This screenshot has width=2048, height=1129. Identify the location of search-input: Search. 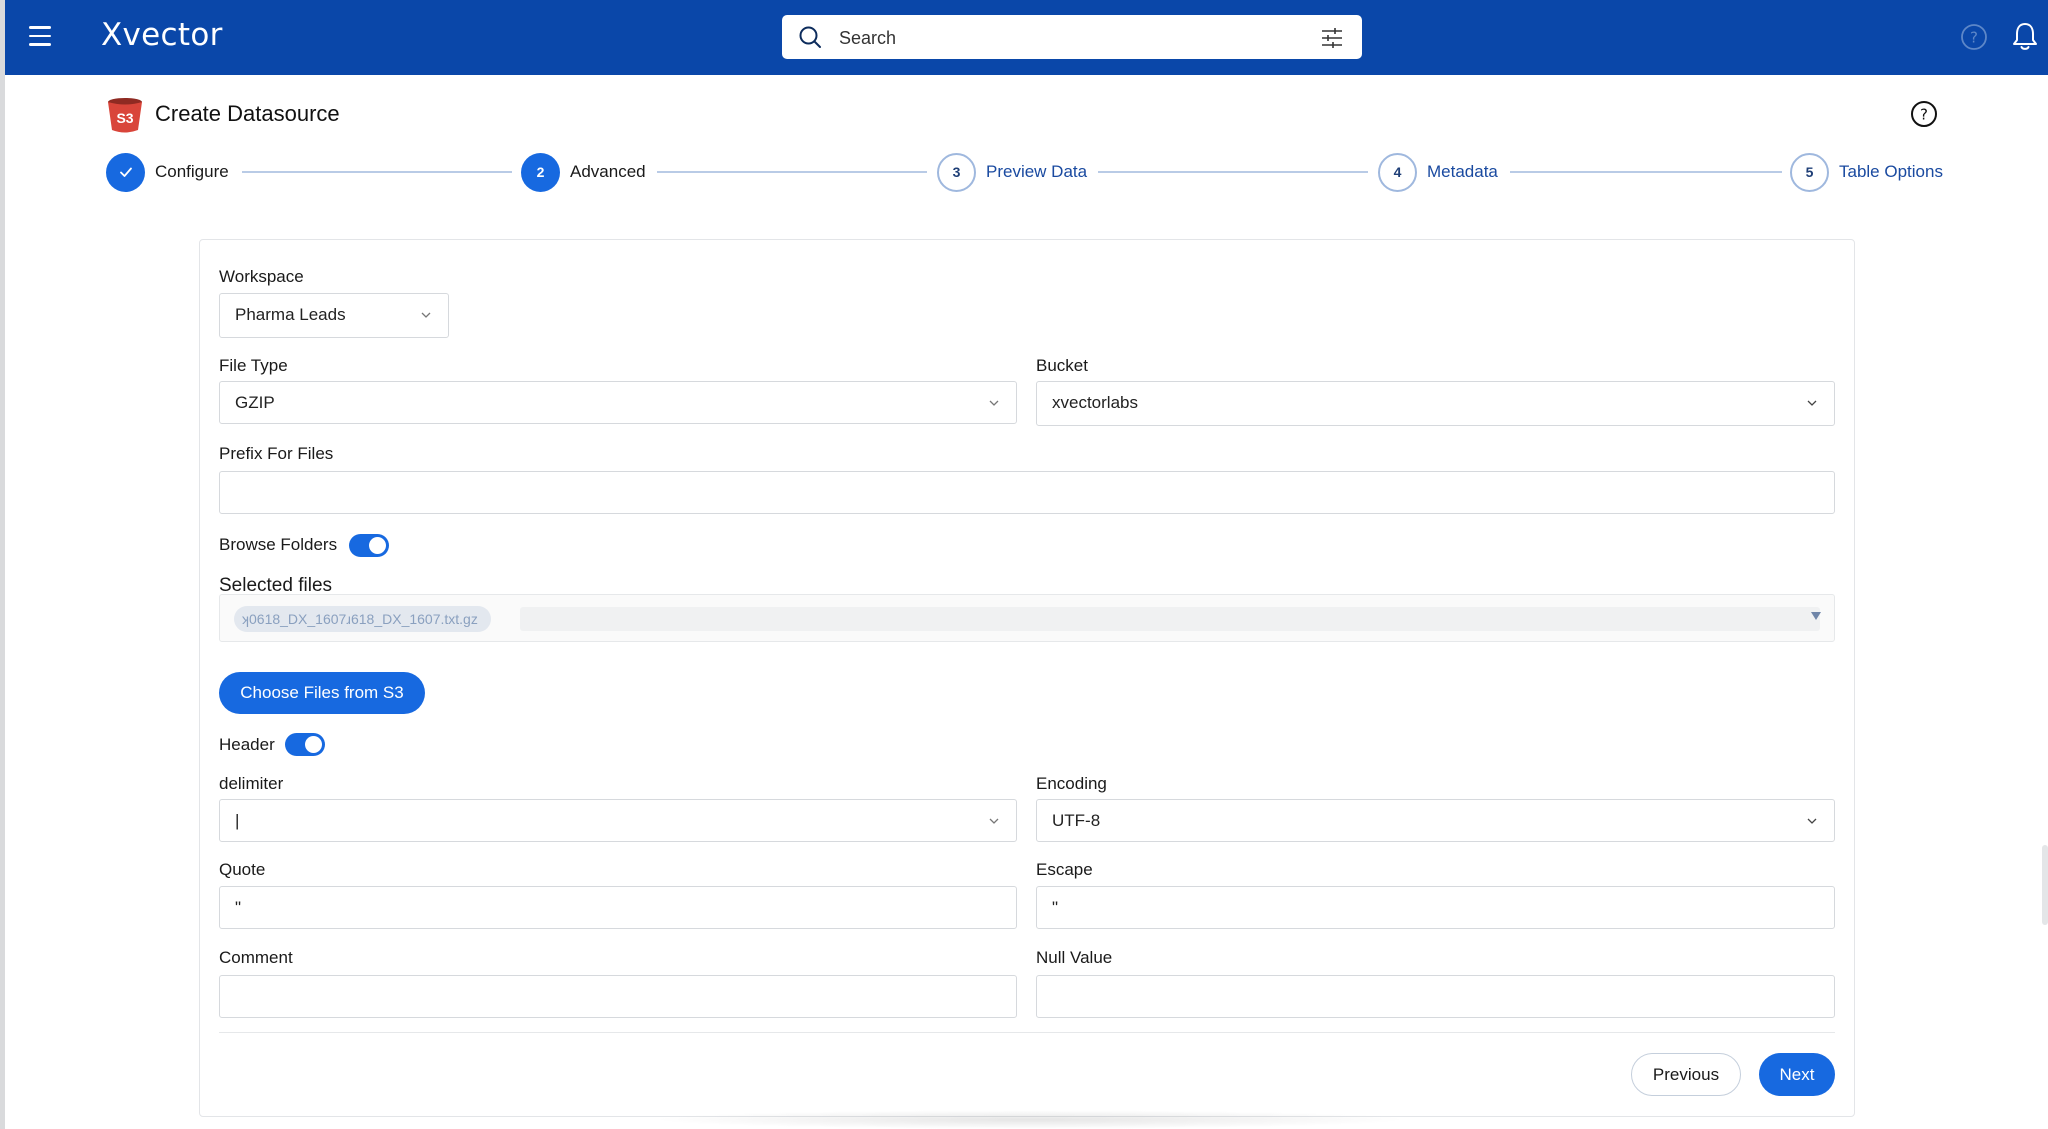
(867, 38).